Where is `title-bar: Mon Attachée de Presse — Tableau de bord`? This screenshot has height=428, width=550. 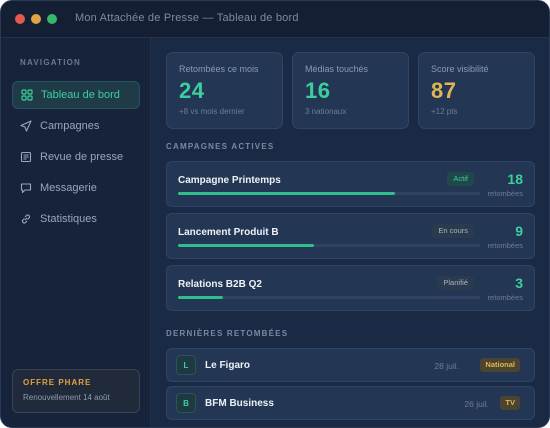
title-bar: Mon Attachée de Presse — Tableau de bord is located at coordinates (275, 19).